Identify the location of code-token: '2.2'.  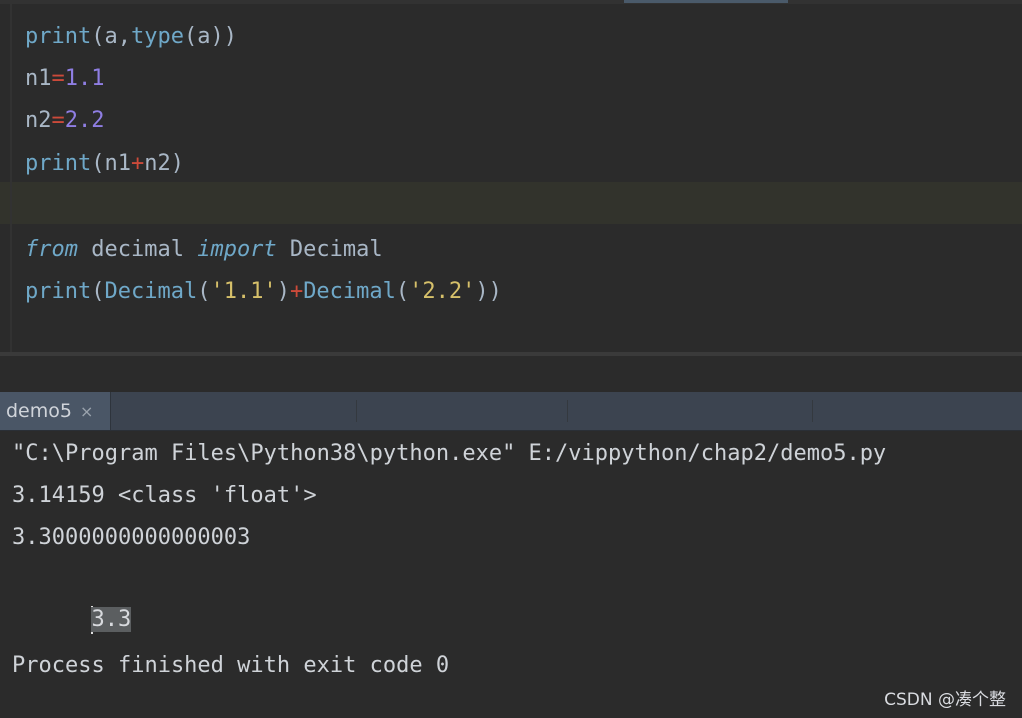
(442, 291).